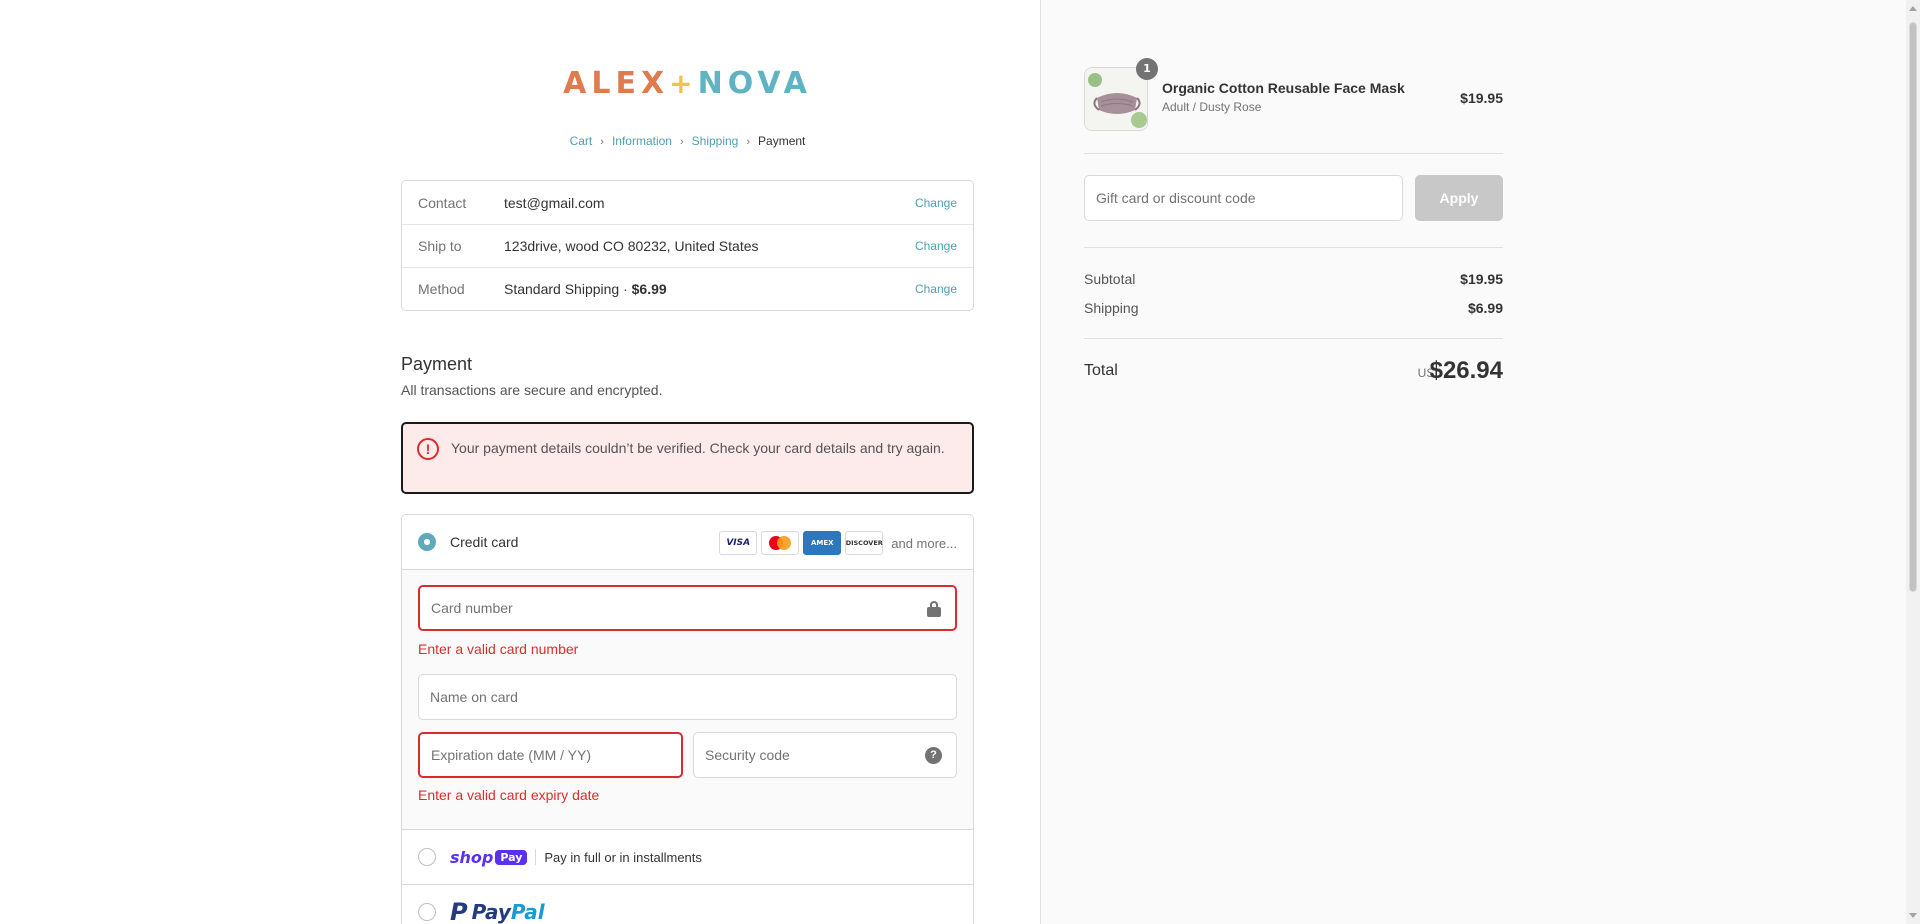  What do you see at coordinates (568, 289) in the screenshot?
I see `method-name: Standard Shipping ·` at bounding box center [568, 289].